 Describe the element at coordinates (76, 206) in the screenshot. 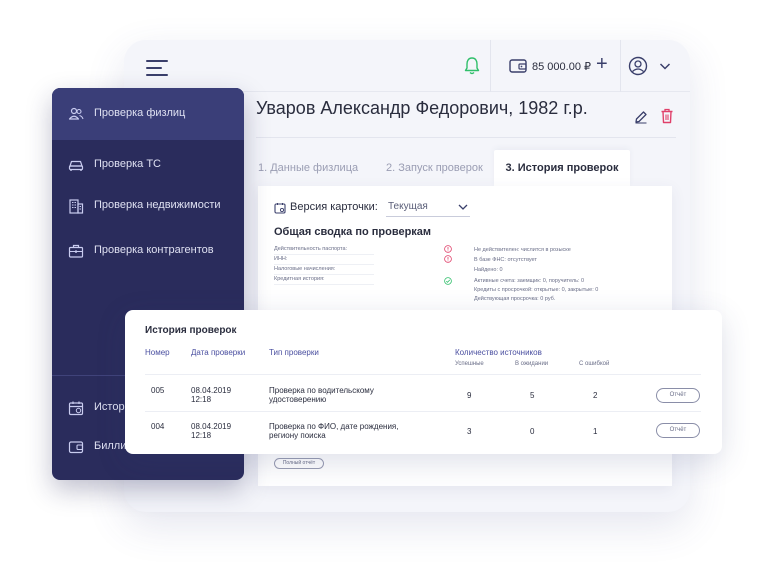

I see `building-icon` at that location.